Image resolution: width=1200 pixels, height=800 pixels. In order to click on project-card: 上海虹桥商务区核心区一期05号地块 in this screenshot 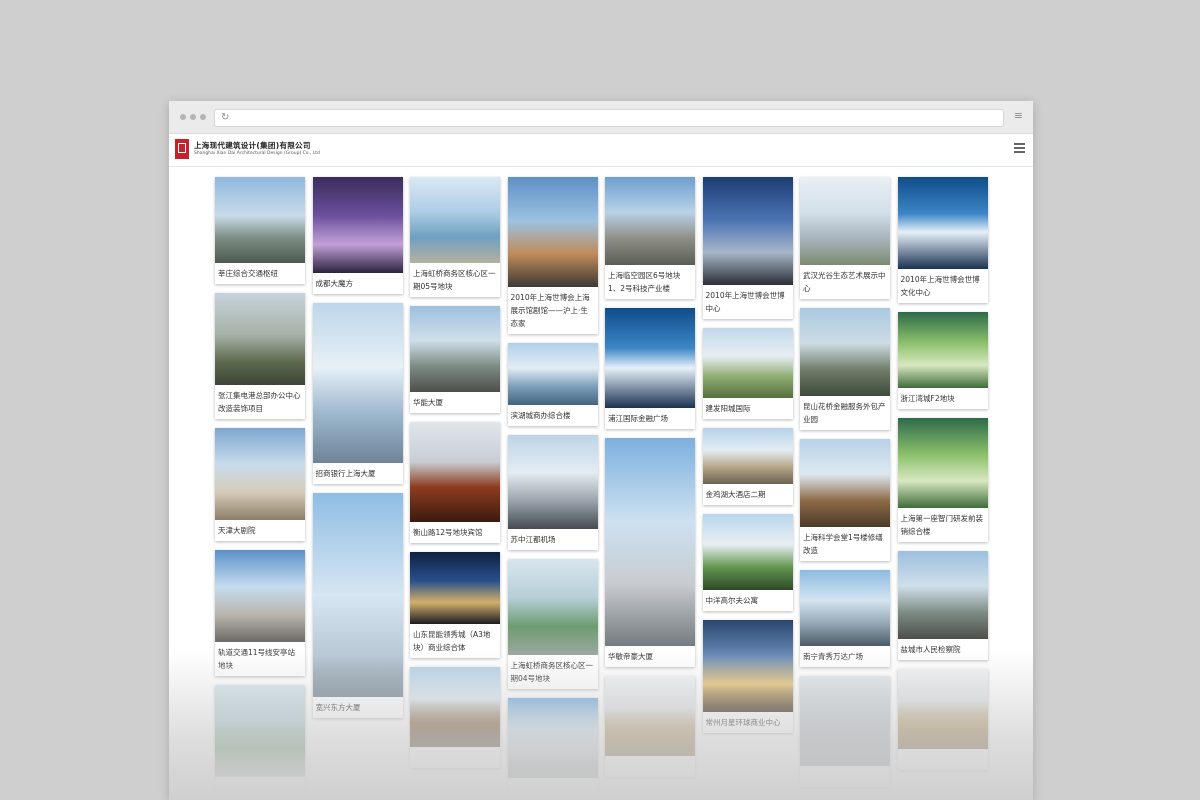, I will do `click(455, 237)`.